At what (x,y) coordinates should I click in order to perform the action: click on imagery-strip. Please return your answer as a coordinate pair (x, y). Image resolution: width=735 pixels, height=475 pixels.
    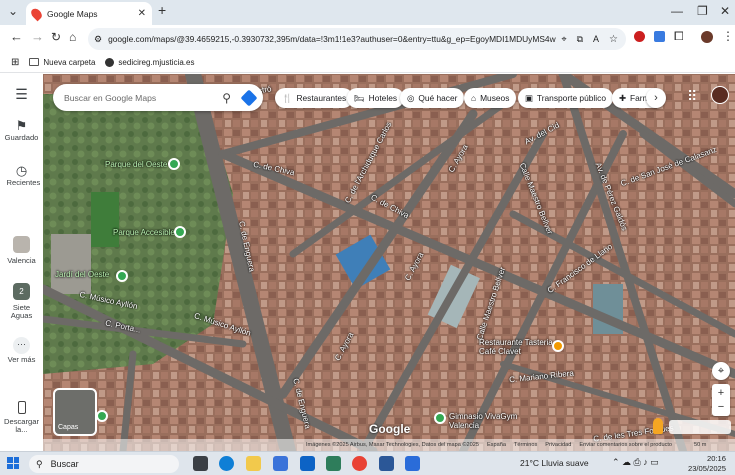
    Looking at the image, I should click on (700, 427).